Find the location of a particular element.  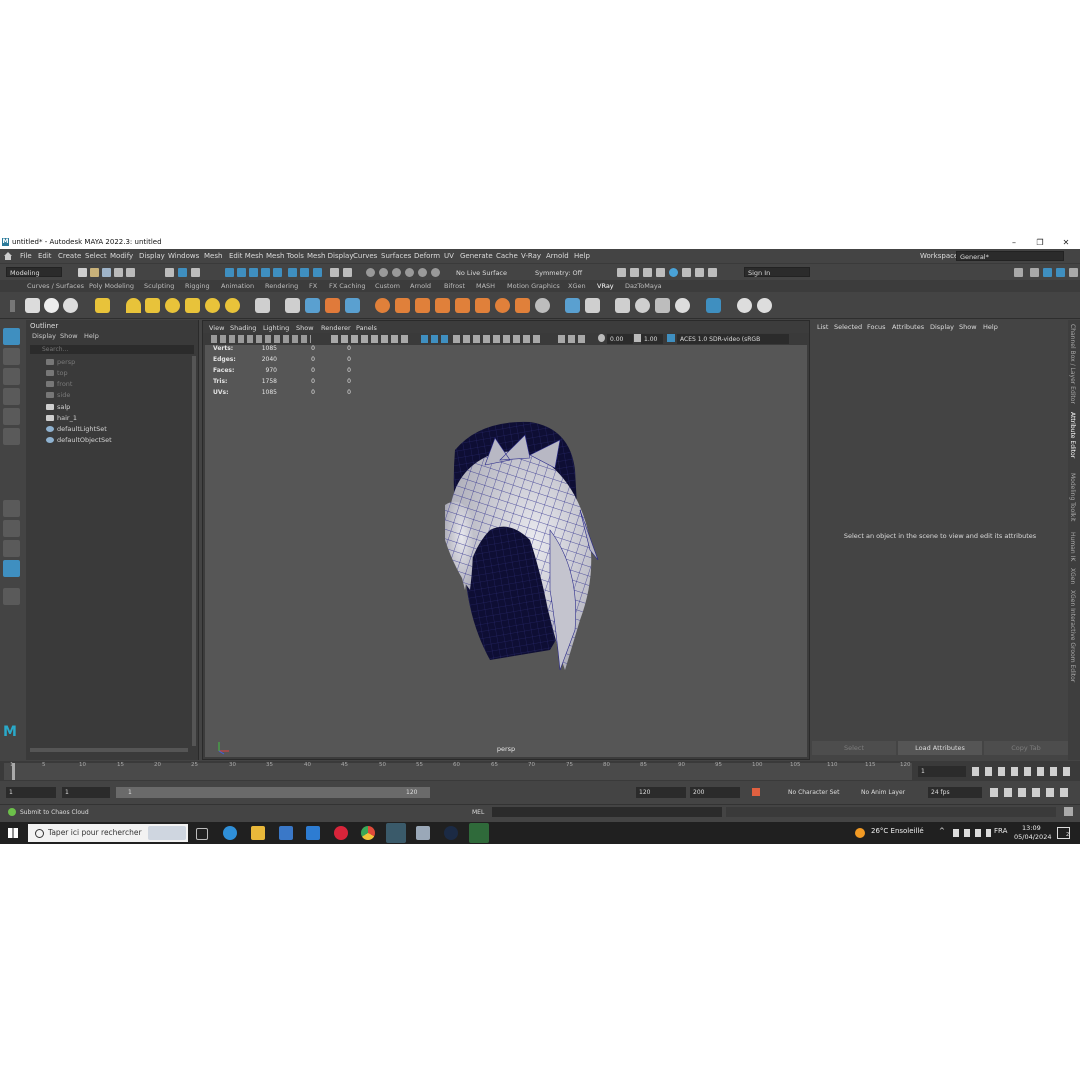

vray-material-shelf-icon is located at coordinates (102, 305).